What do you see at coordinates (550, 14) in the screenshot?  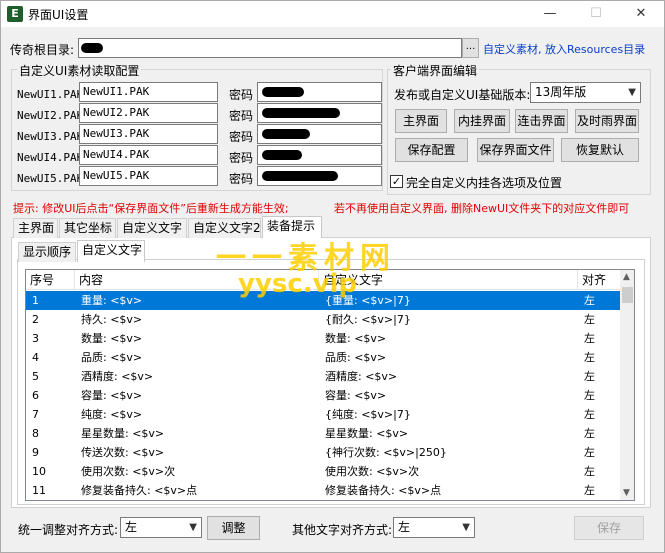 I see `minimize-button: —` at bounding box center [550, 14].